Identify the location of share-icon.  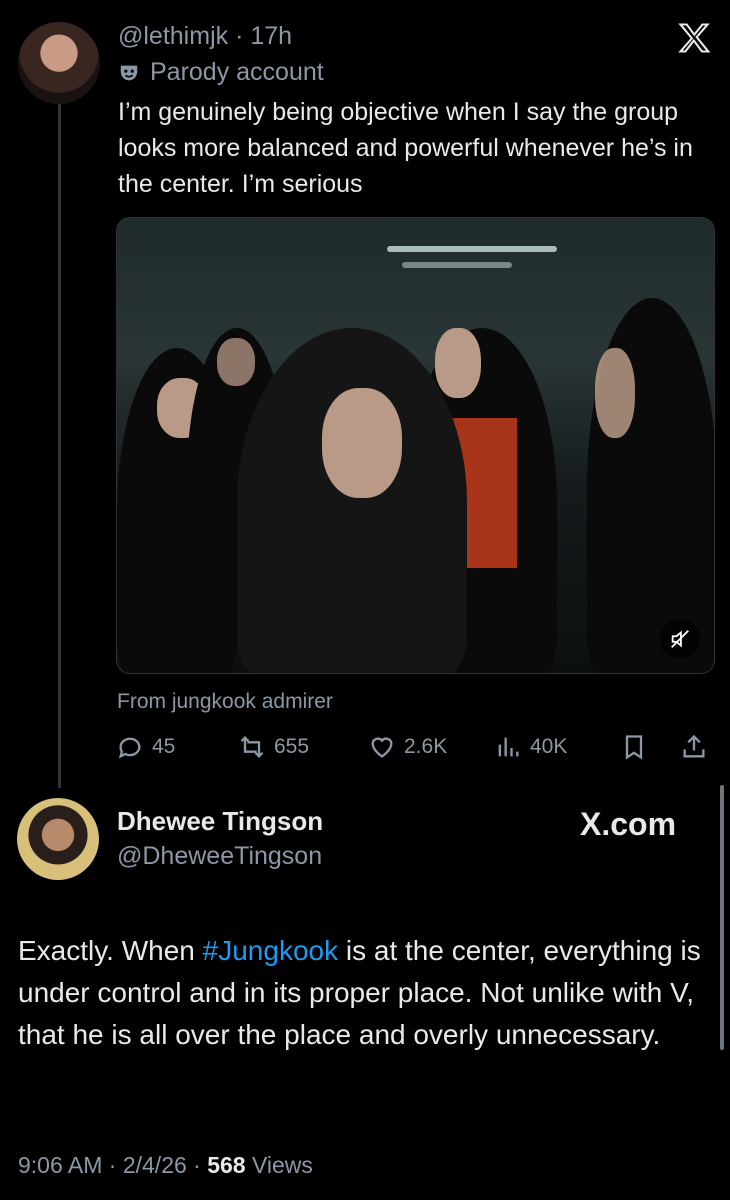
(694, 746).